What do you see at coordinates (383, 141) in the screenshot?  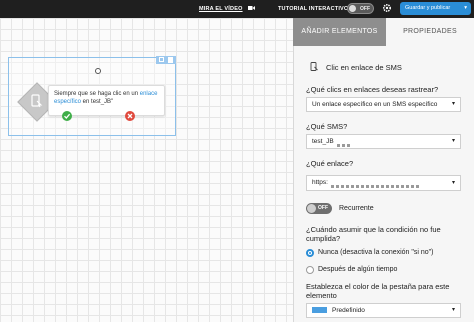 I see `sms-select: test_JB ▾` at bounding box center [383, 141].